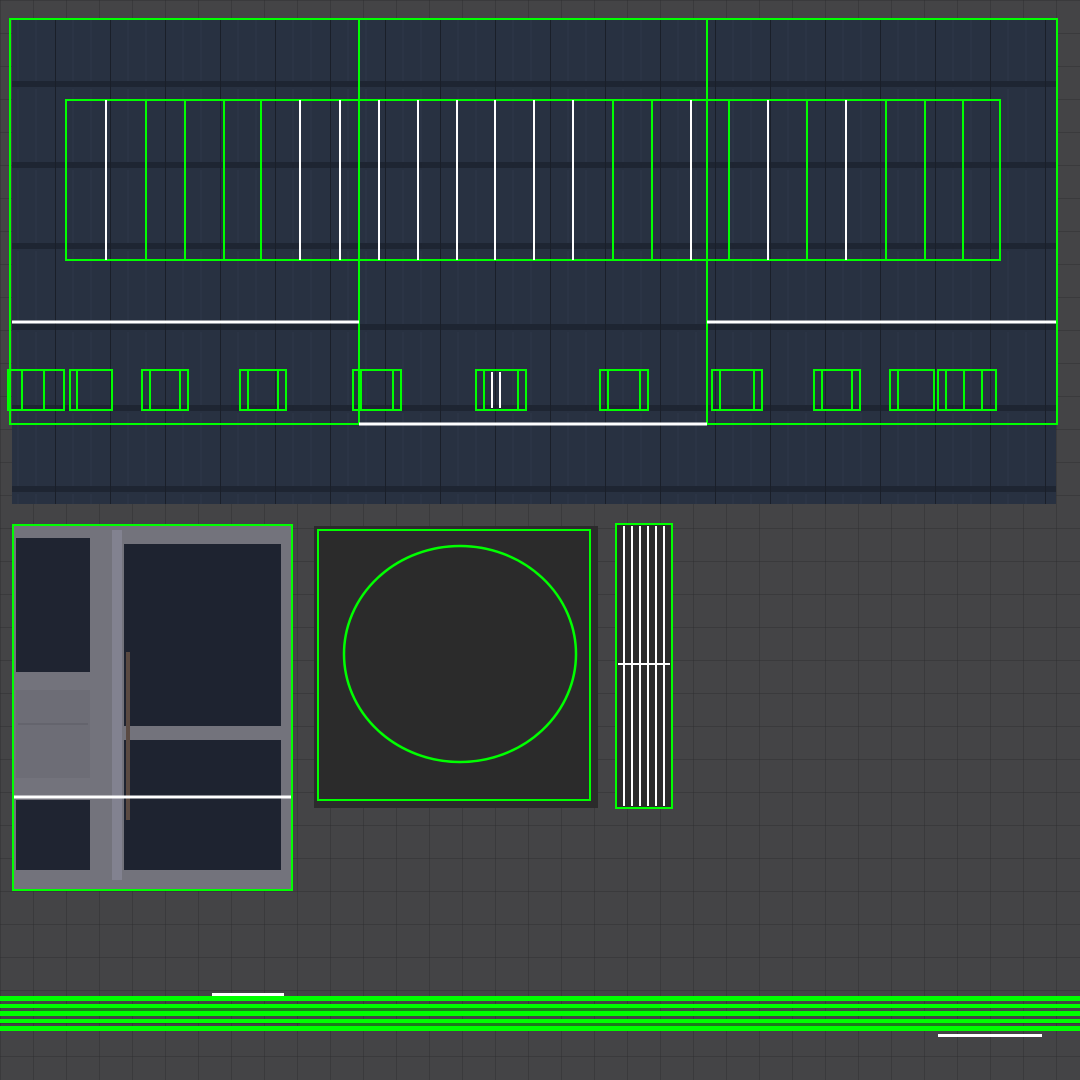  Describe the element at coordinates (152, 707) in the screenshot. I see `door-panel` at that location.